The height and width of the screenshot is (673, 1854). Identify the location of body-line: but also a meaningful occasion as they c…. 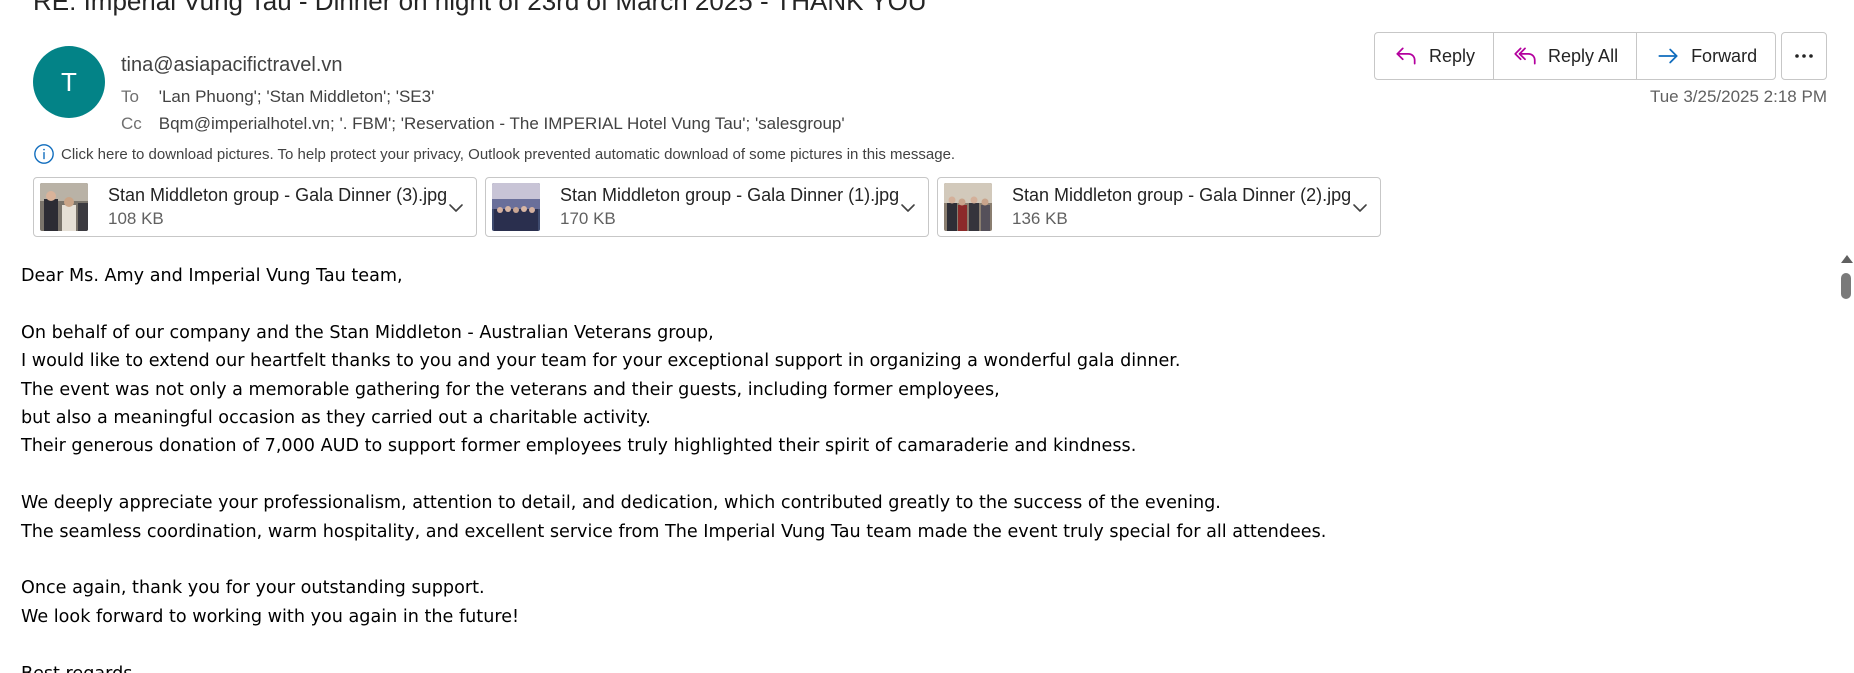
(336, 418).